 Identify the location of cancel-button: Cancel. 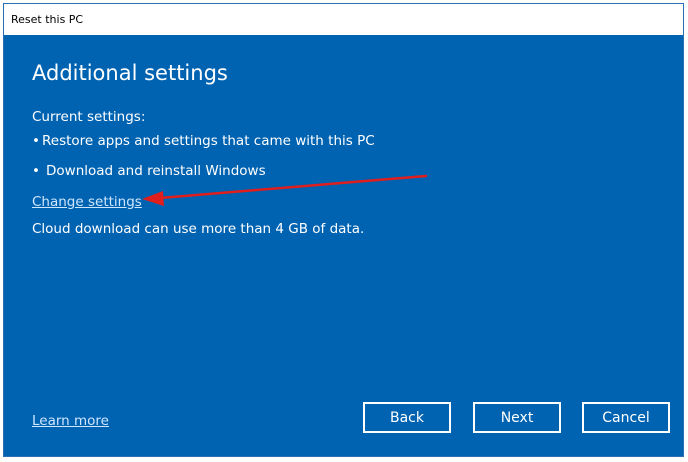
(626, 417).